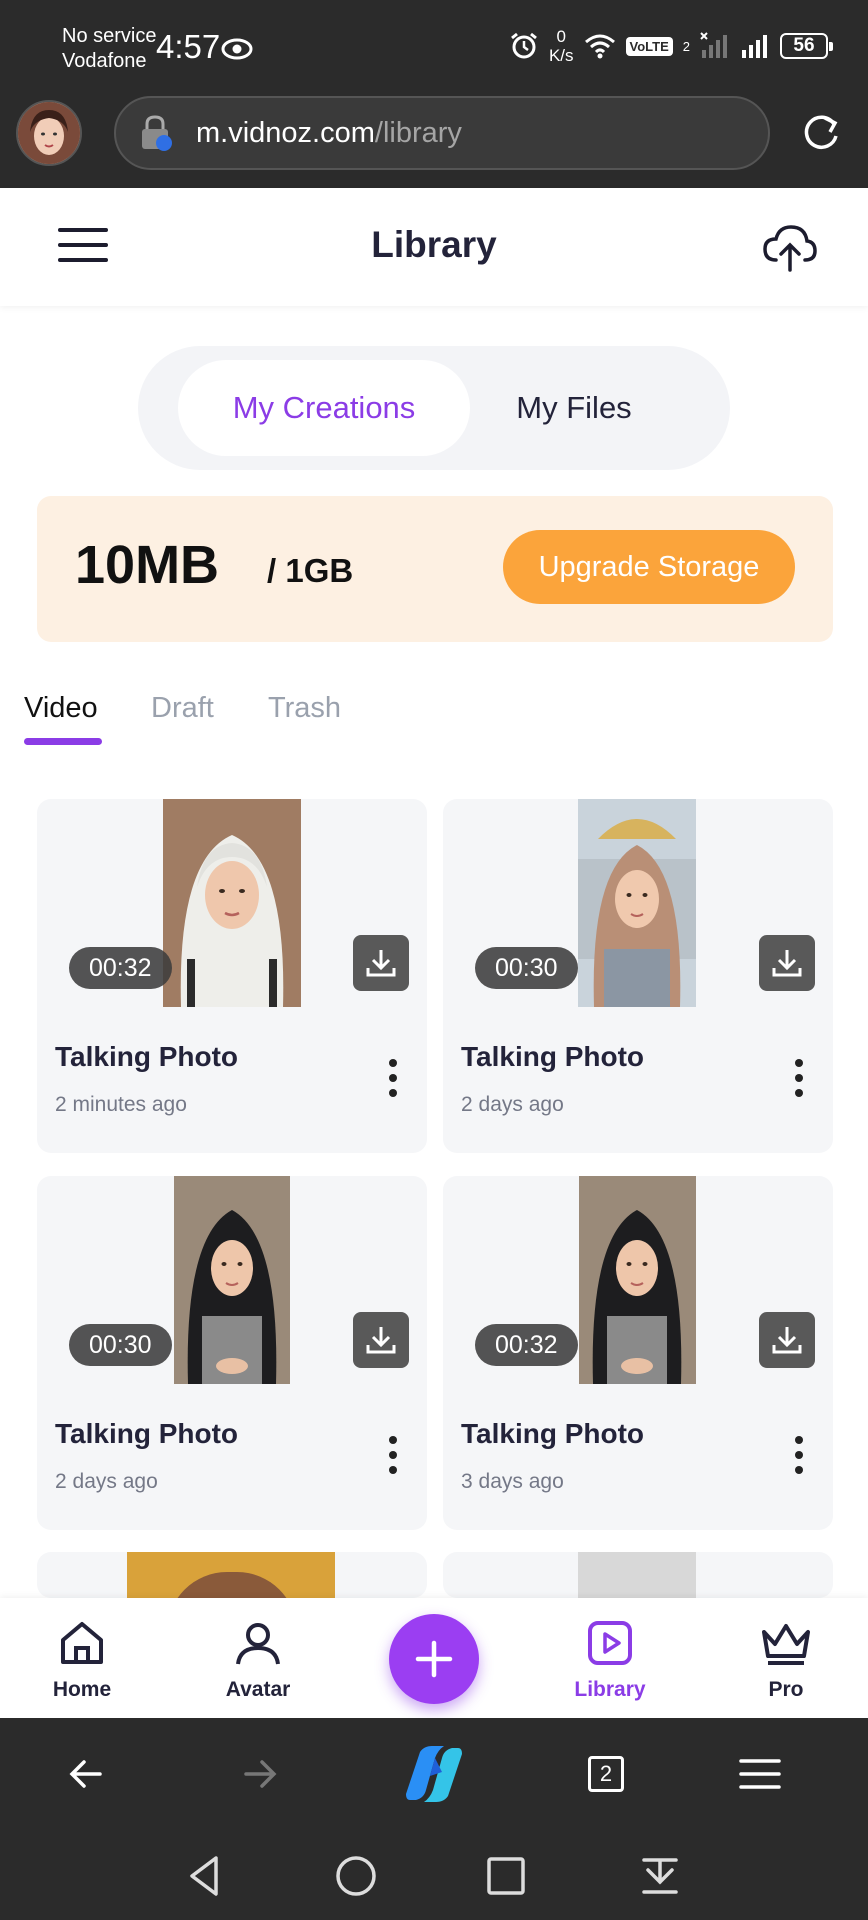  I want to click on forward-button, so click(260, 1774).